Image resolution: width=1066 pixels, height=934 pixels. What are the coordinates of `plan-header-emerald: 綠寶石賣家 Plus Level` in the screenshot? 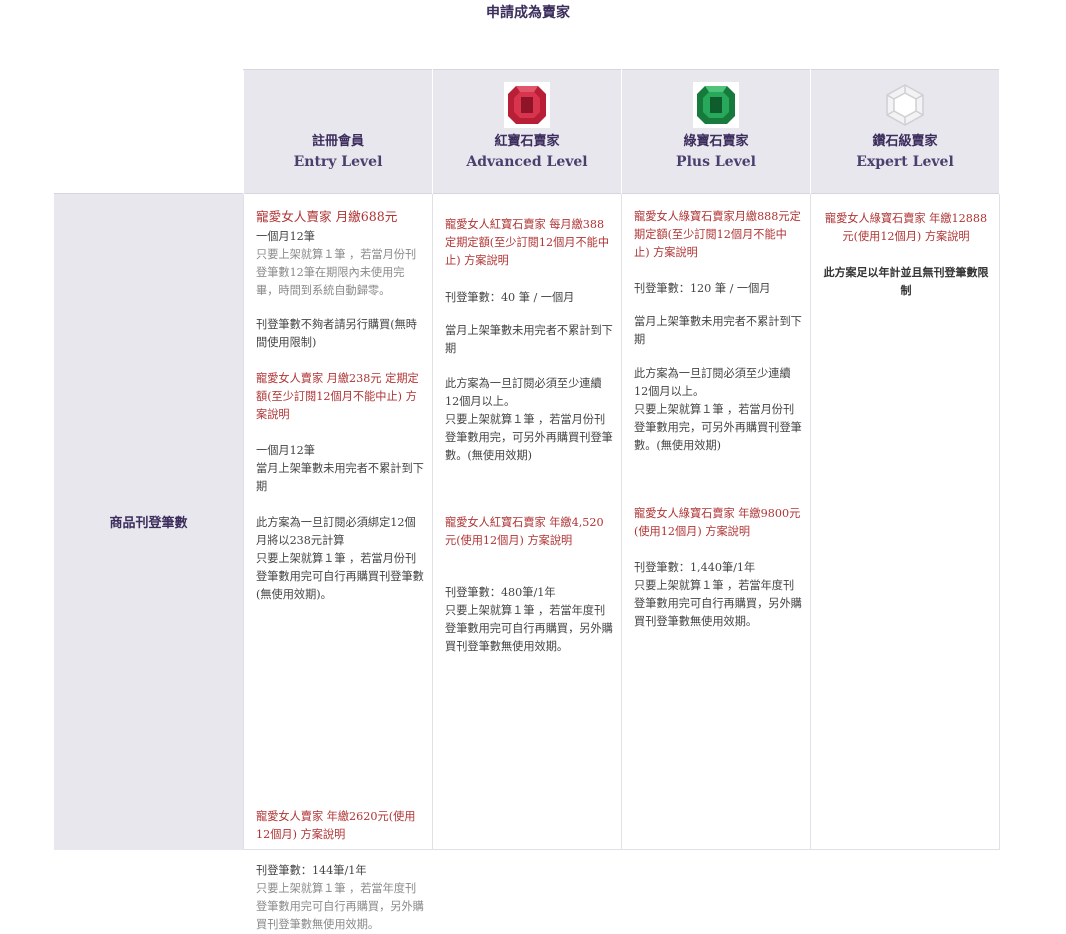 It's located at (716, 131).